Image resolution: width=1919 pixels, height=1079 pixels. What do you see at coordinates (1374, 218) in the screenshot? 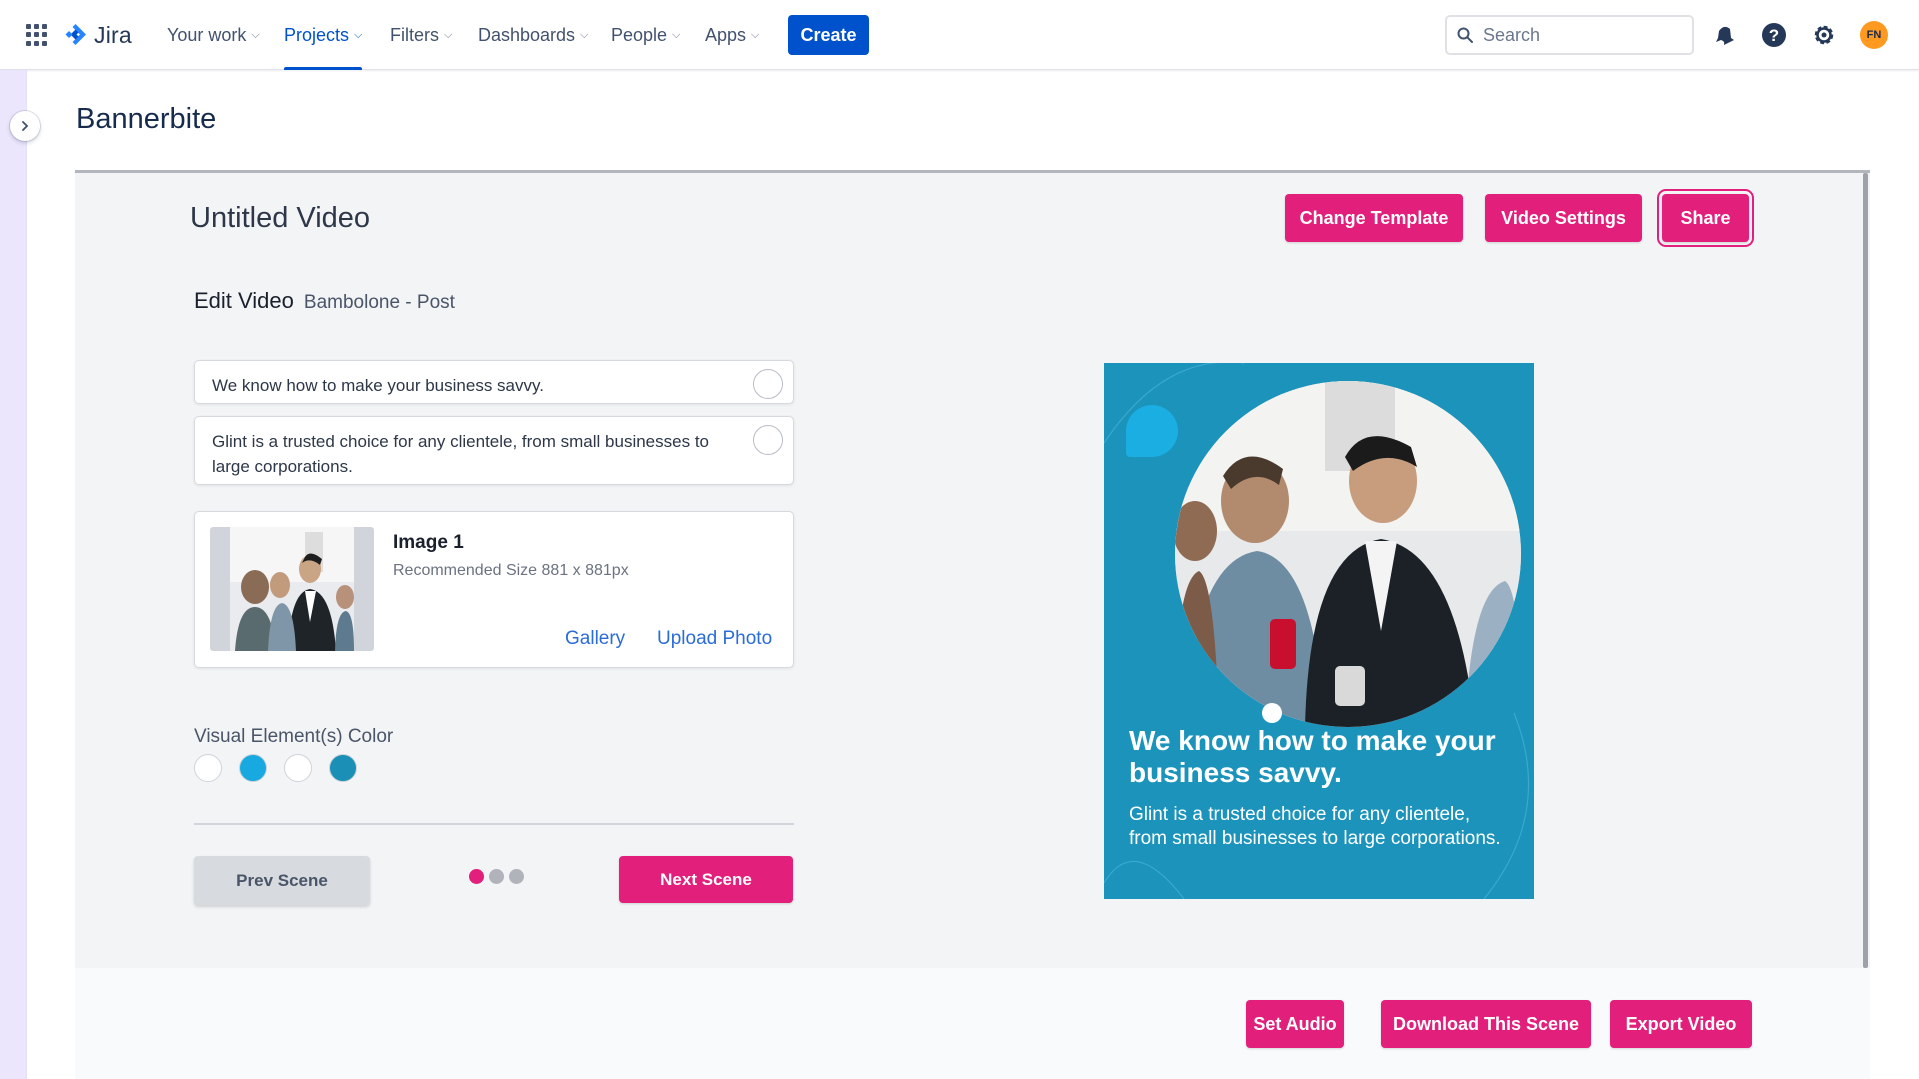
I see `change-template-button: Change Template` at bounding box center [1374, 218].